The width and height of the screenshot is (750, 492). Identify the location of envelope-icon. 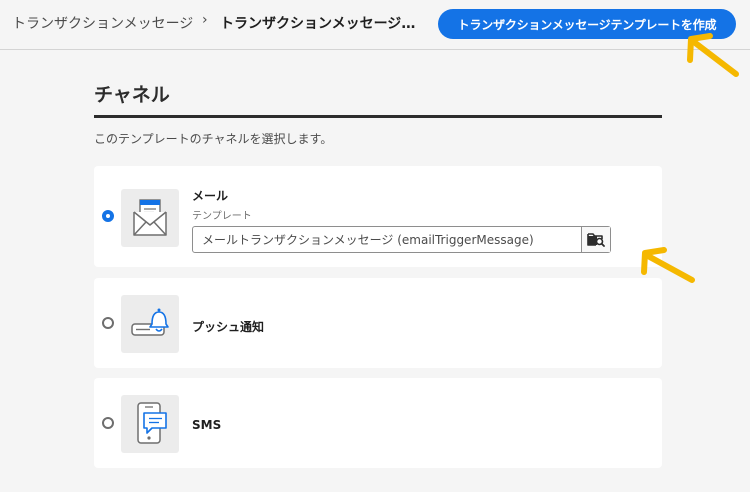
(150, 218).